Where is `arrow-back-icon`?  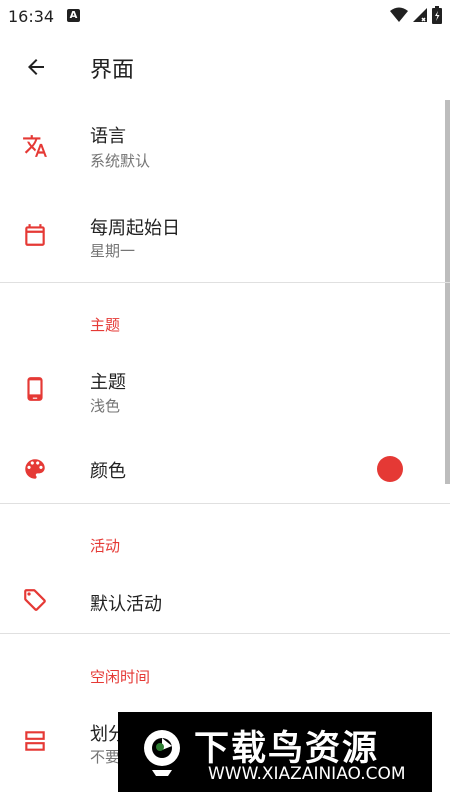 arrow-back-icon is located at coordinates (36, 67).